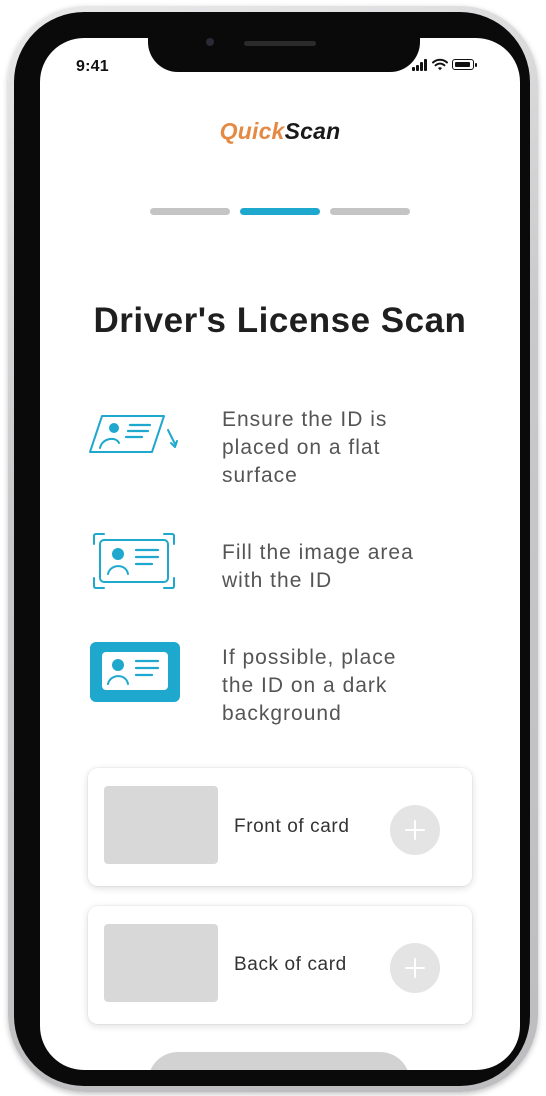 The height and width of the screenshot is (1096, 546). I want to click on tip-text-fill-area: Fill the image area with the ID, so click(318, 566).